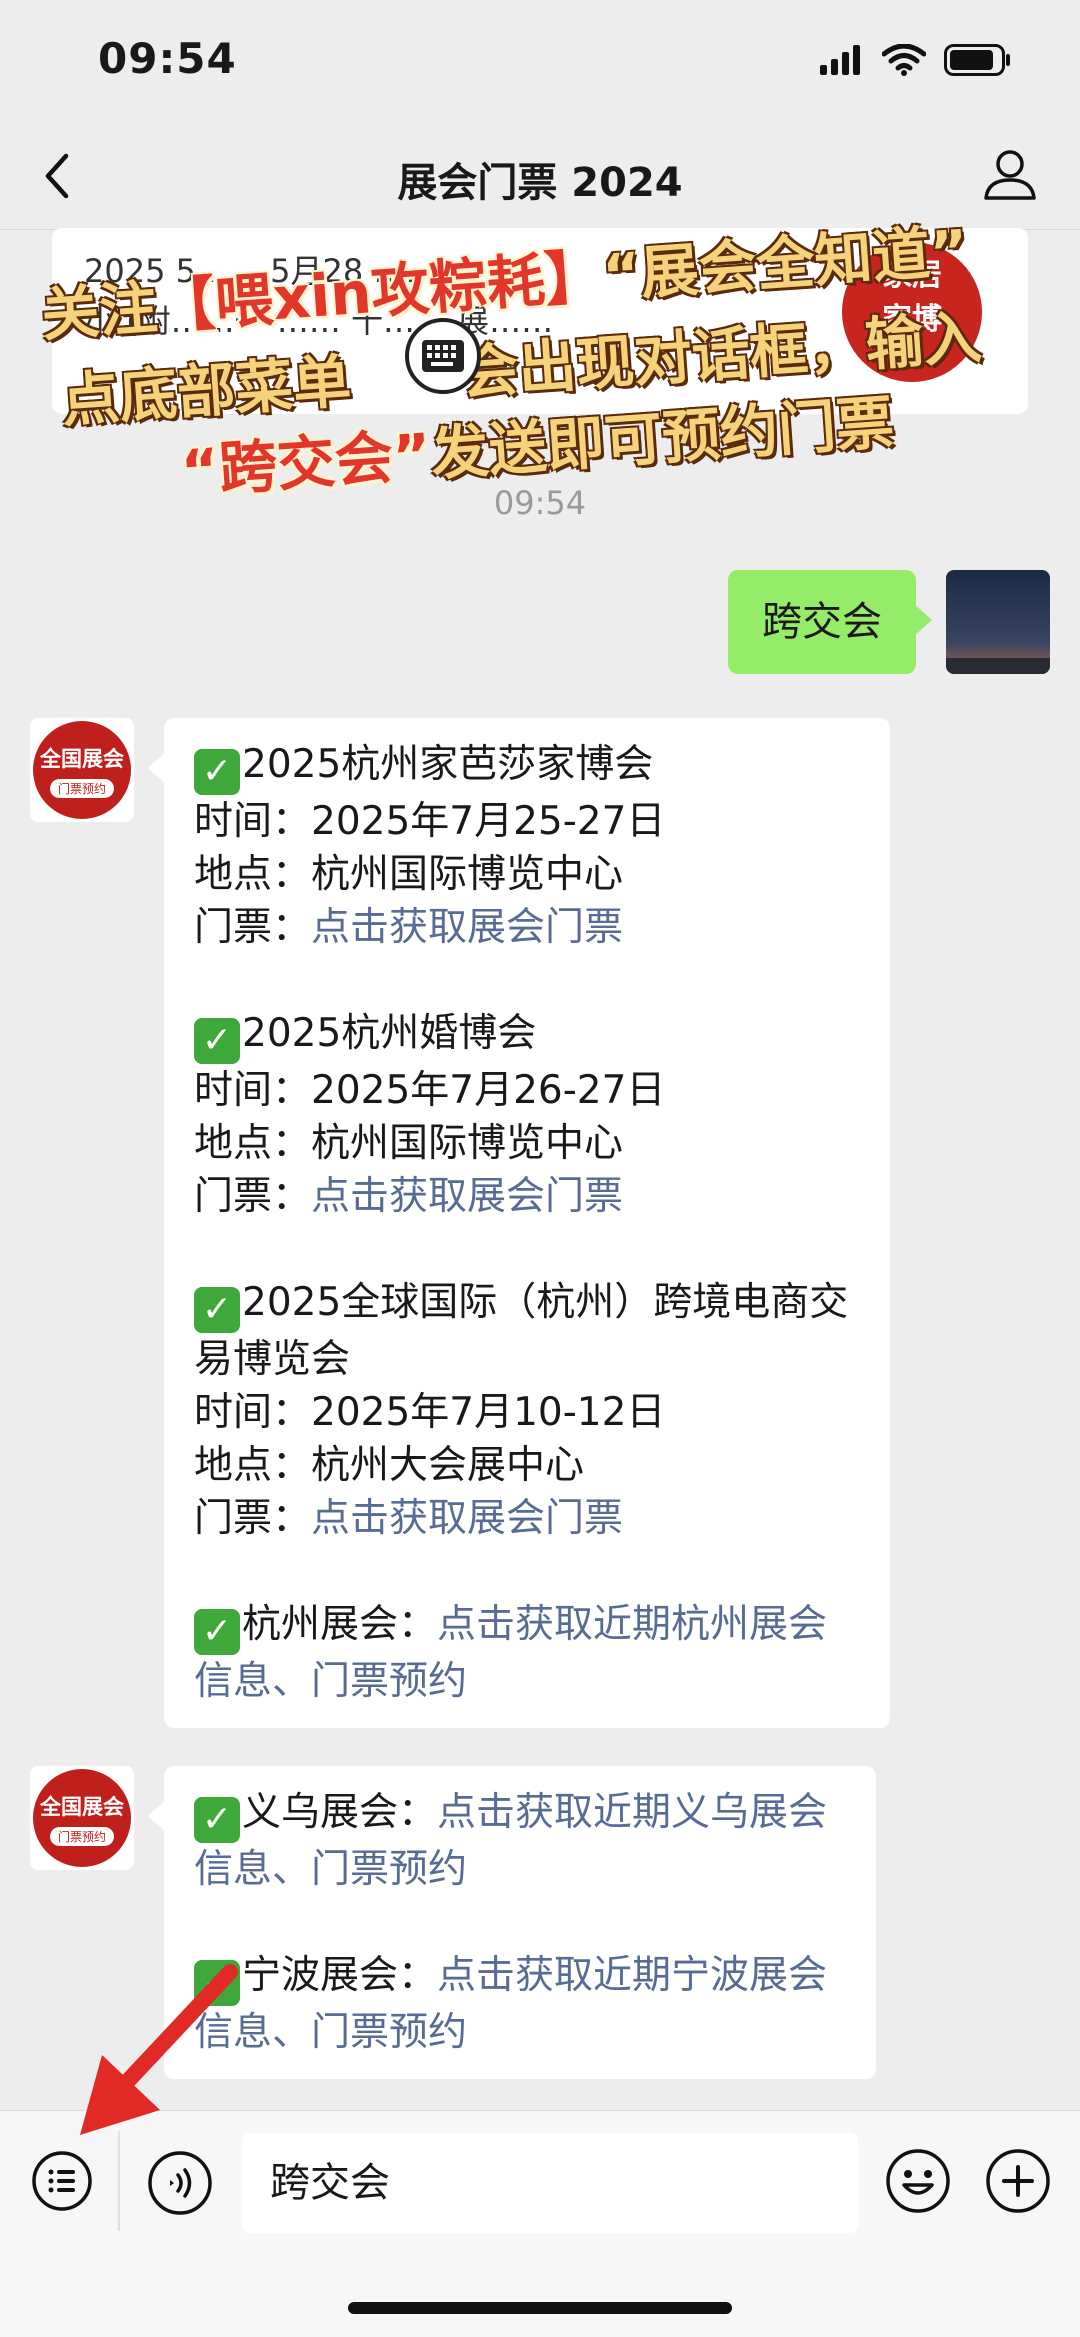 The image size is (1080, 2337). I want to click on thumbnail-text: 家博, so click(912, 319).